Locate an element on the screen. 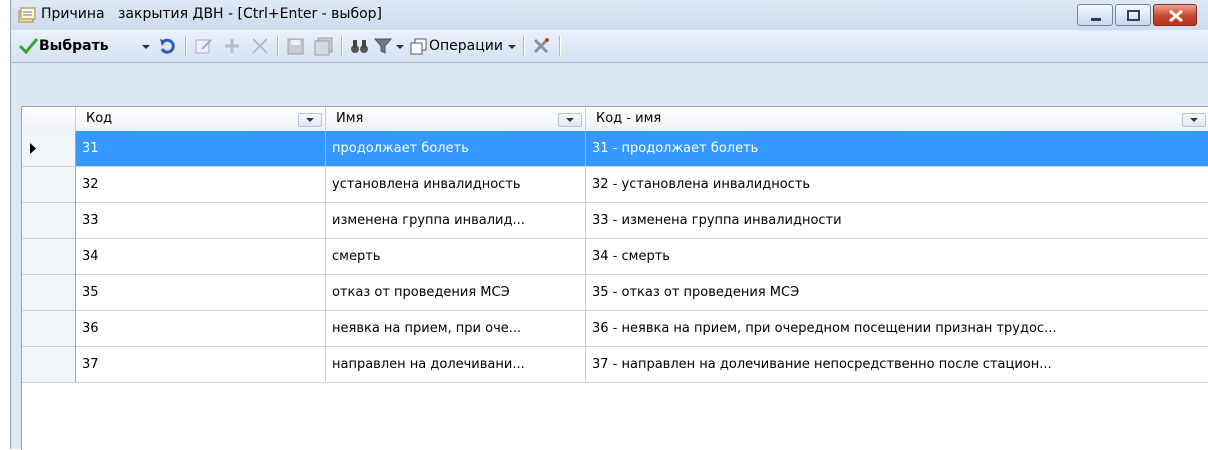 The height and width of the screenshot is (450, 1208). save-all-icon is located at coordinates (323, 46).